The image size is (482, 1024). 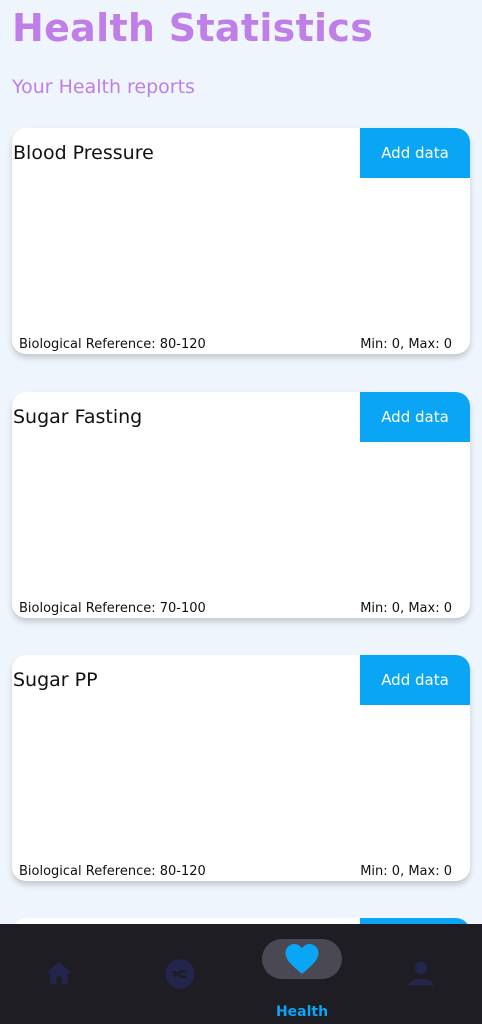 I want to click on nav-item-health: Health, so click(x=300, y=974).